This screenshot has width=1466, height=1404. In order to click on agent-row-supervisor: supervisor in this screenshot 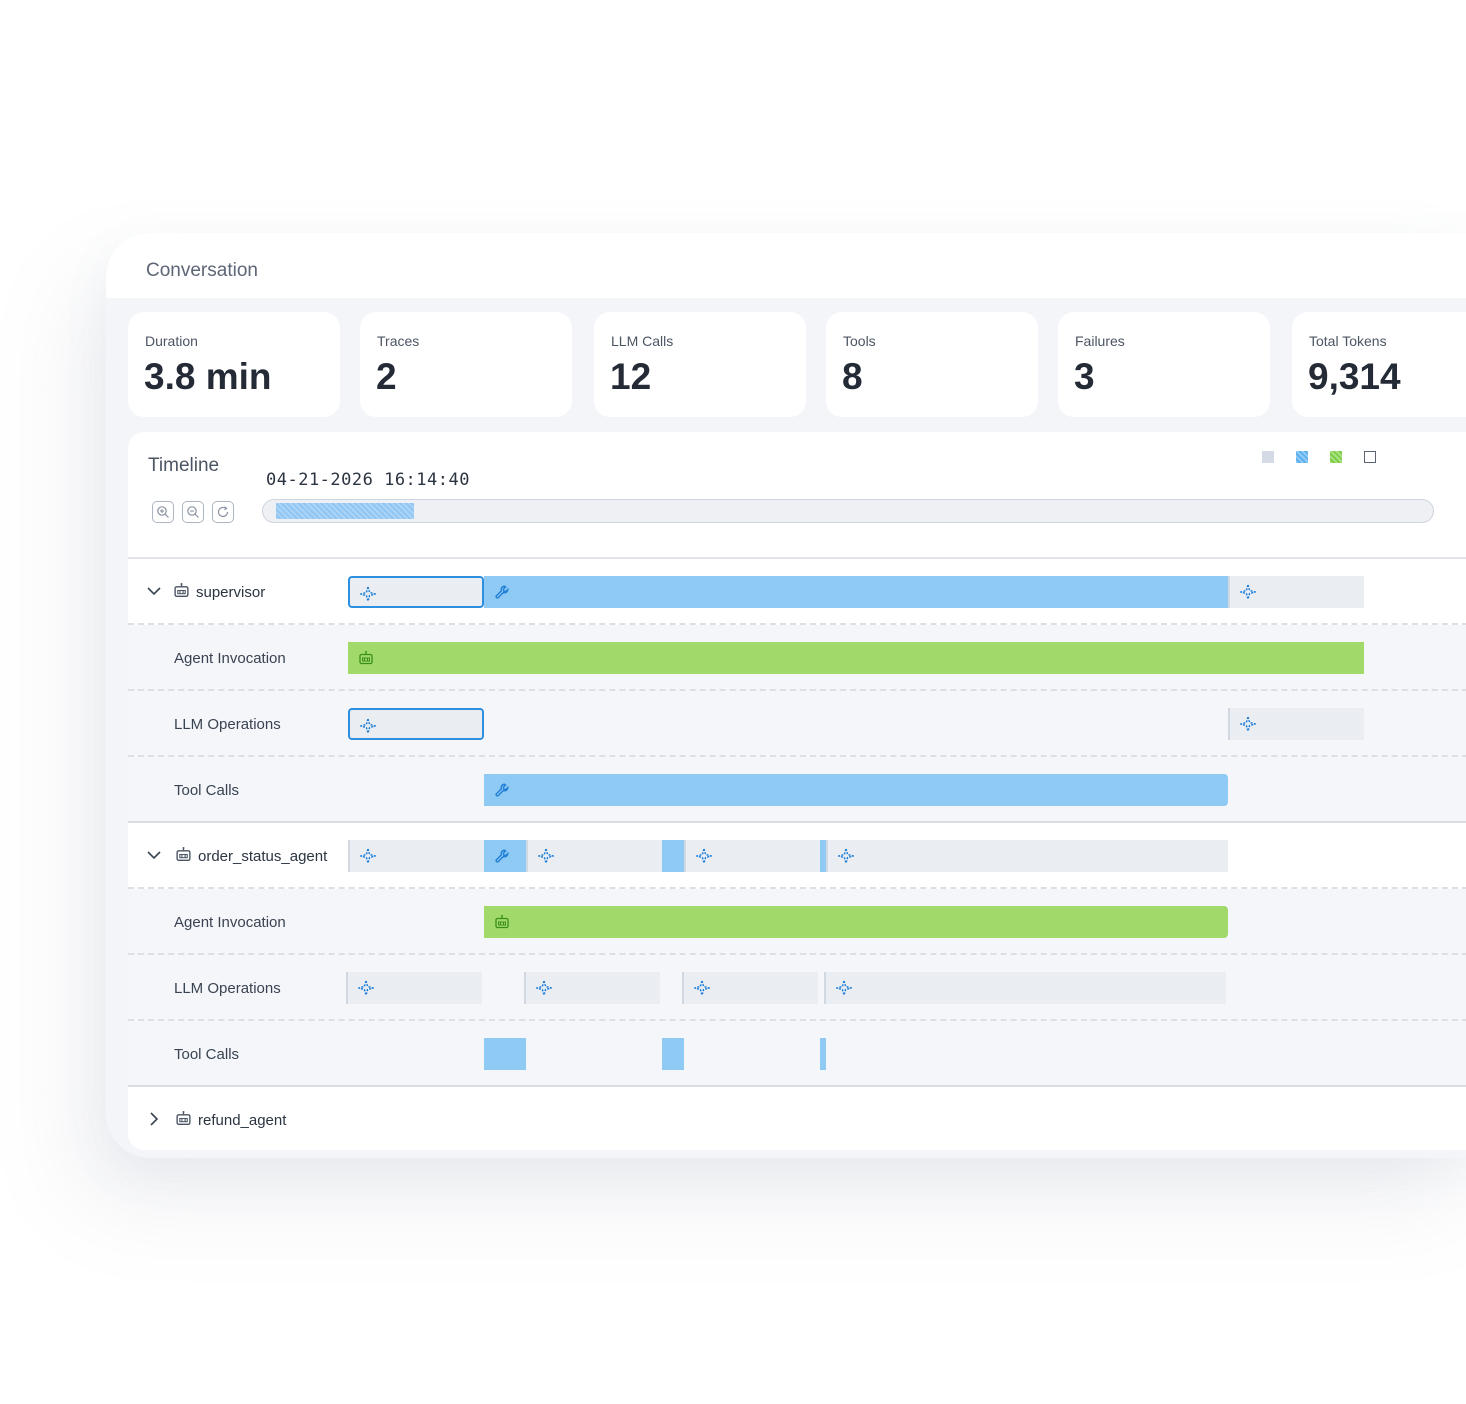, I will do `click(797, 592)`.